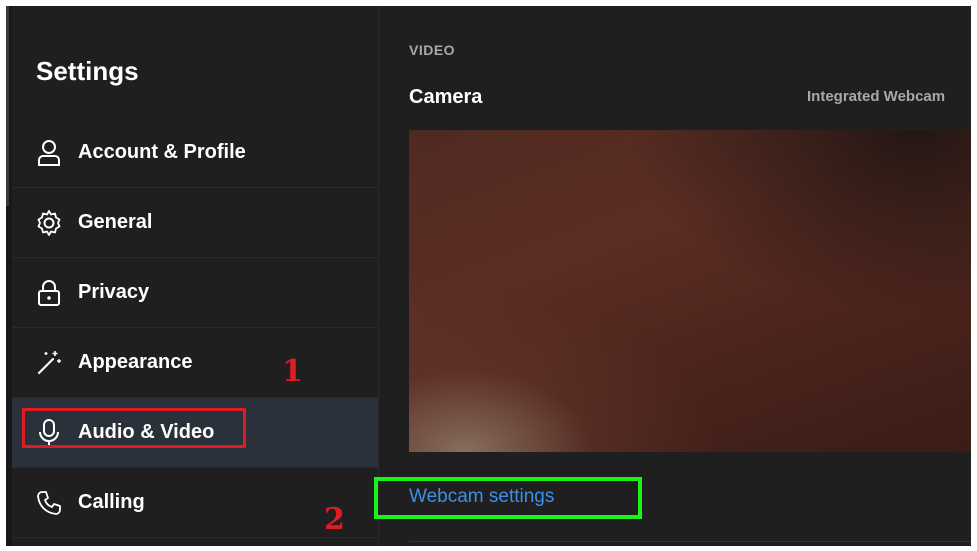 The height and width of the screenshot is (551, 977). What do you see at coordinates (111, 502) in the screenshot?
I see `sidebar-item-label: Calling` at bounding box center [111, 502].